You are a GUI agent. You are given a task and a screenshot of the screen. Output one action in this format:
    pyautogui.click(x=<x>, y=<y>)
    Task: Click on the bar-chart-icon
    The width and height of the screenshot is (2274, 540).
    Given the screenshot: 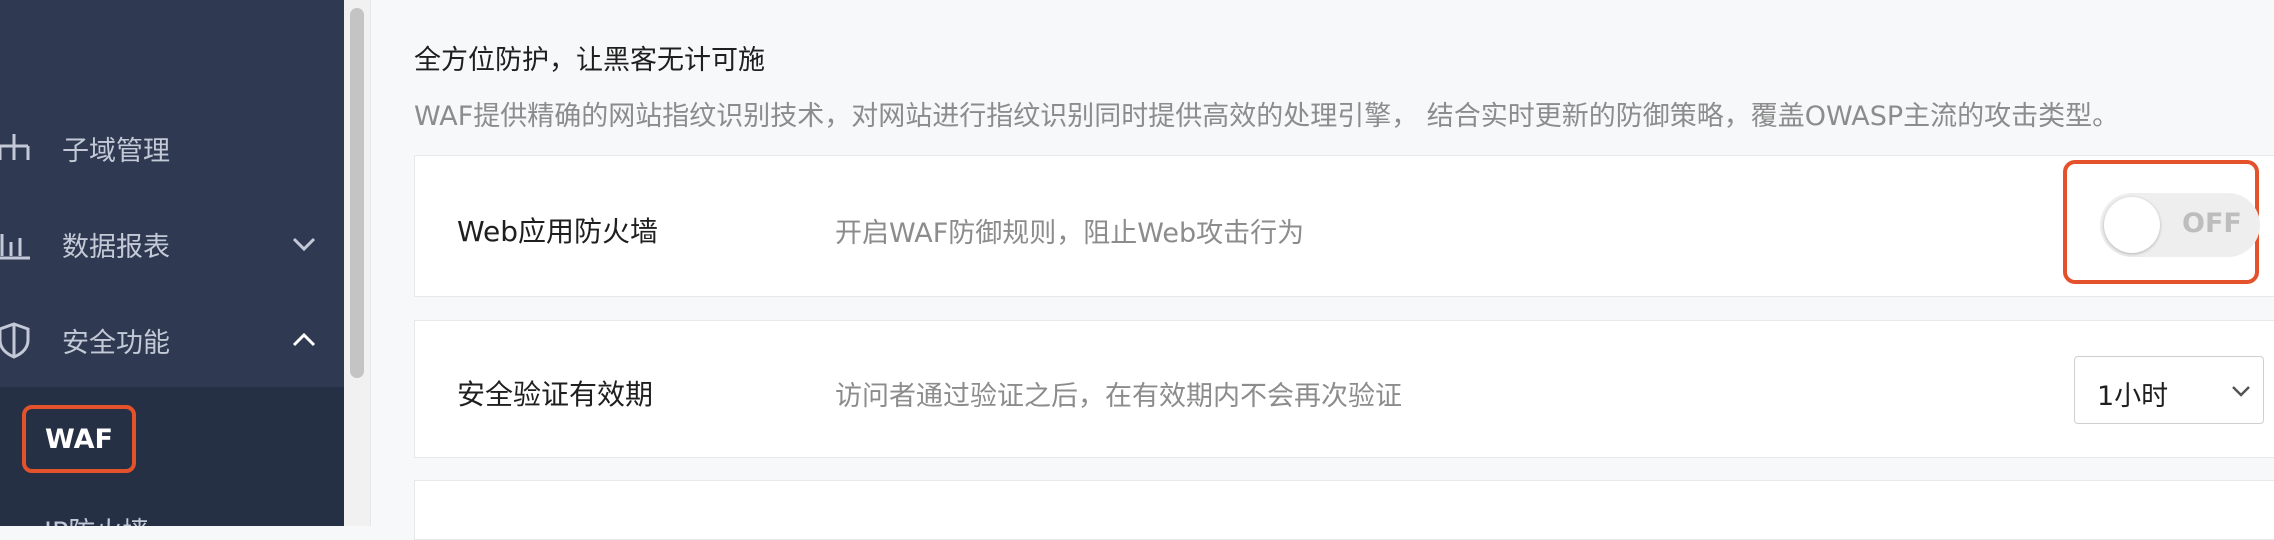 What is the action you would take?
    pyautogui.click(x=15, y=247)
    